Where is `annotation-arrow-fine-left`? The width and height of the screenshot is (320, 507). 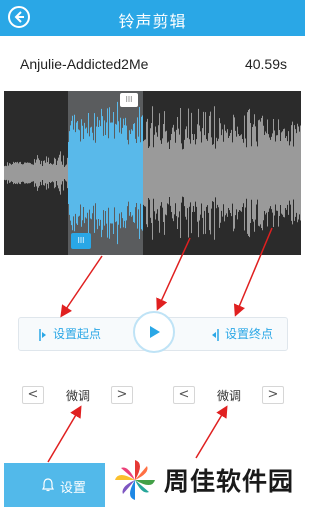 annotation-arrow-fine-left is located at coordinates (64, 434).